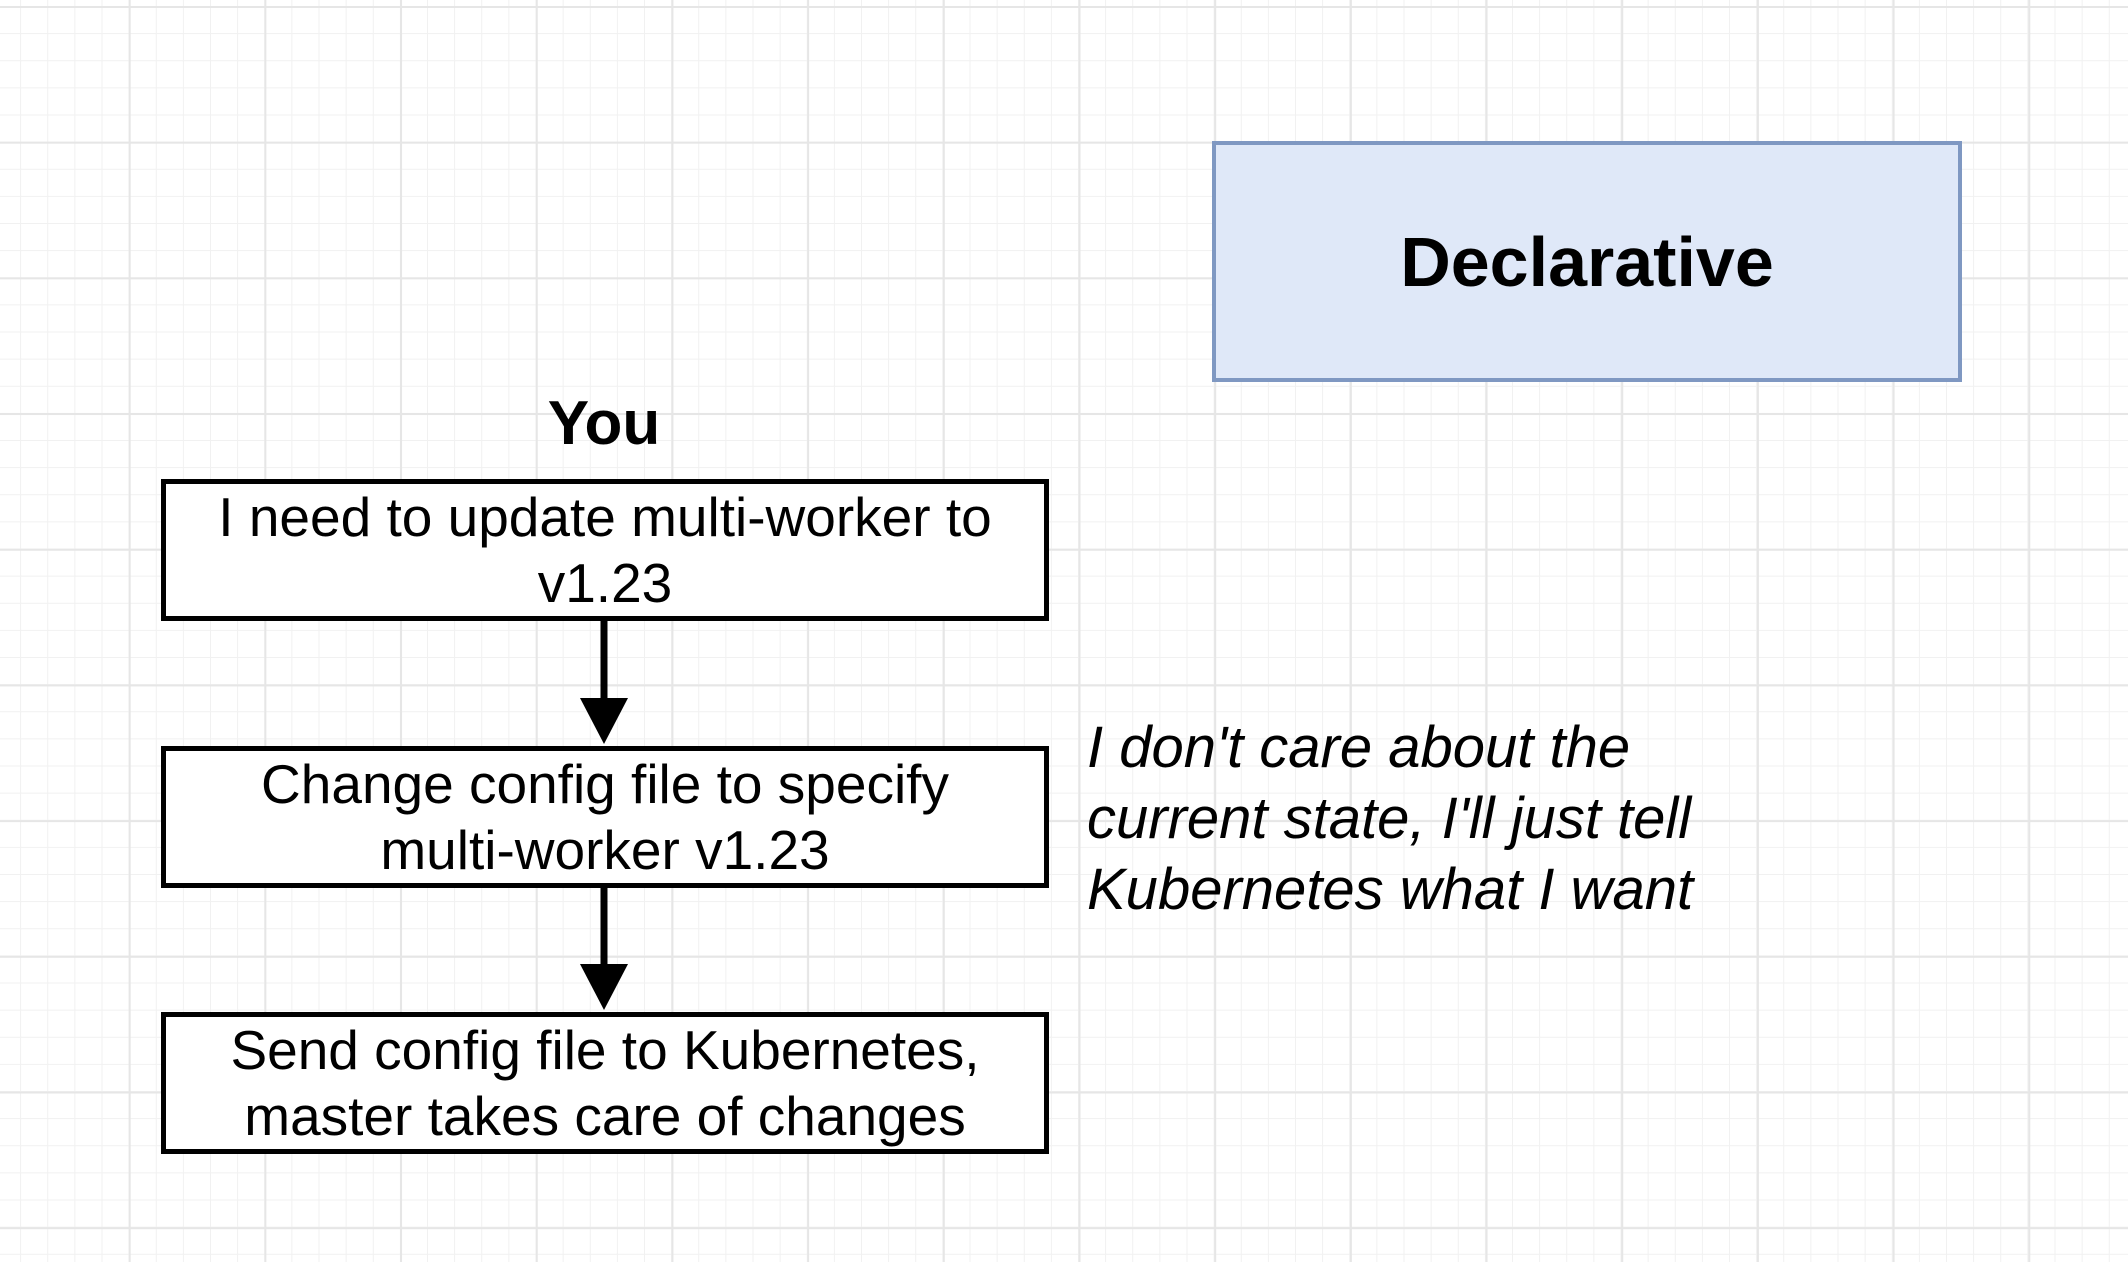  Describe the element at coordinates (604, 948) in the screenshot. I see `arrow-step2-to-step3` at that location.